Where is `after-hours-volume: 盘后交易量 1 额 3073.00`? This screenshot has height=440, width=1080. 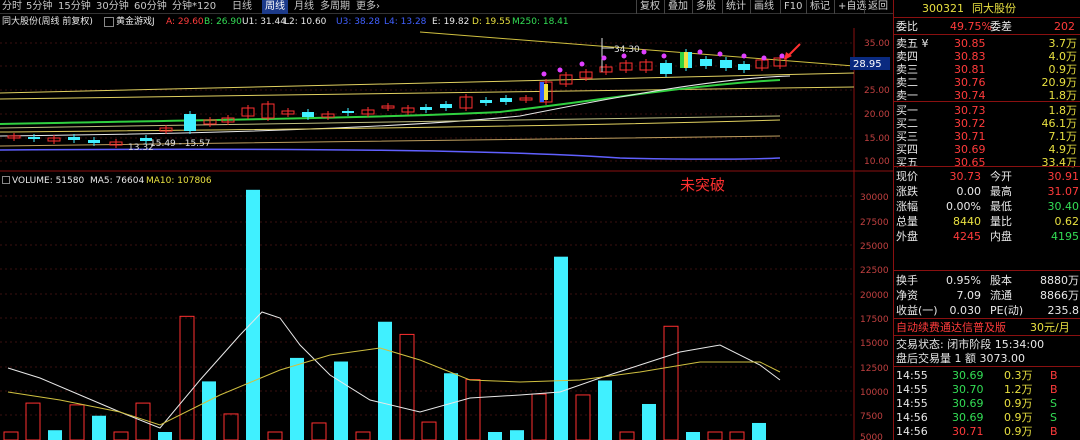
after-hours-volume: 盘后交易量 1 额 3073.00 is located at coordinates (960, 358).